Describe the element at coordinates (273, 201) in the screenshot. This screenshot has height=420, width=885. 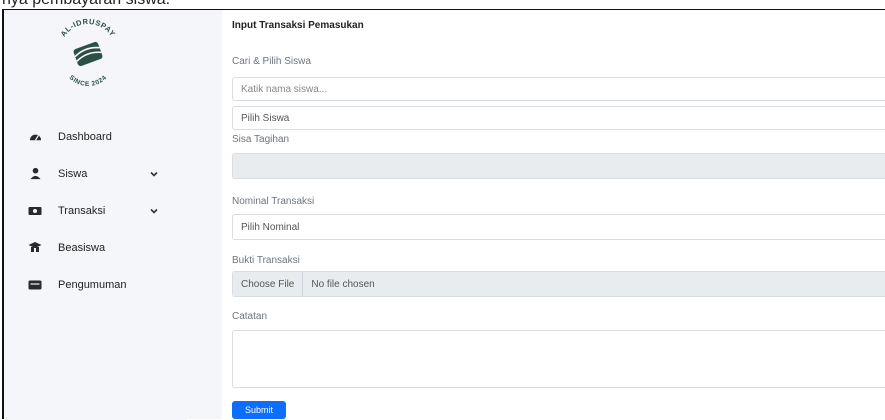
I see `amount-label: Nominal Transaksi` at that location.